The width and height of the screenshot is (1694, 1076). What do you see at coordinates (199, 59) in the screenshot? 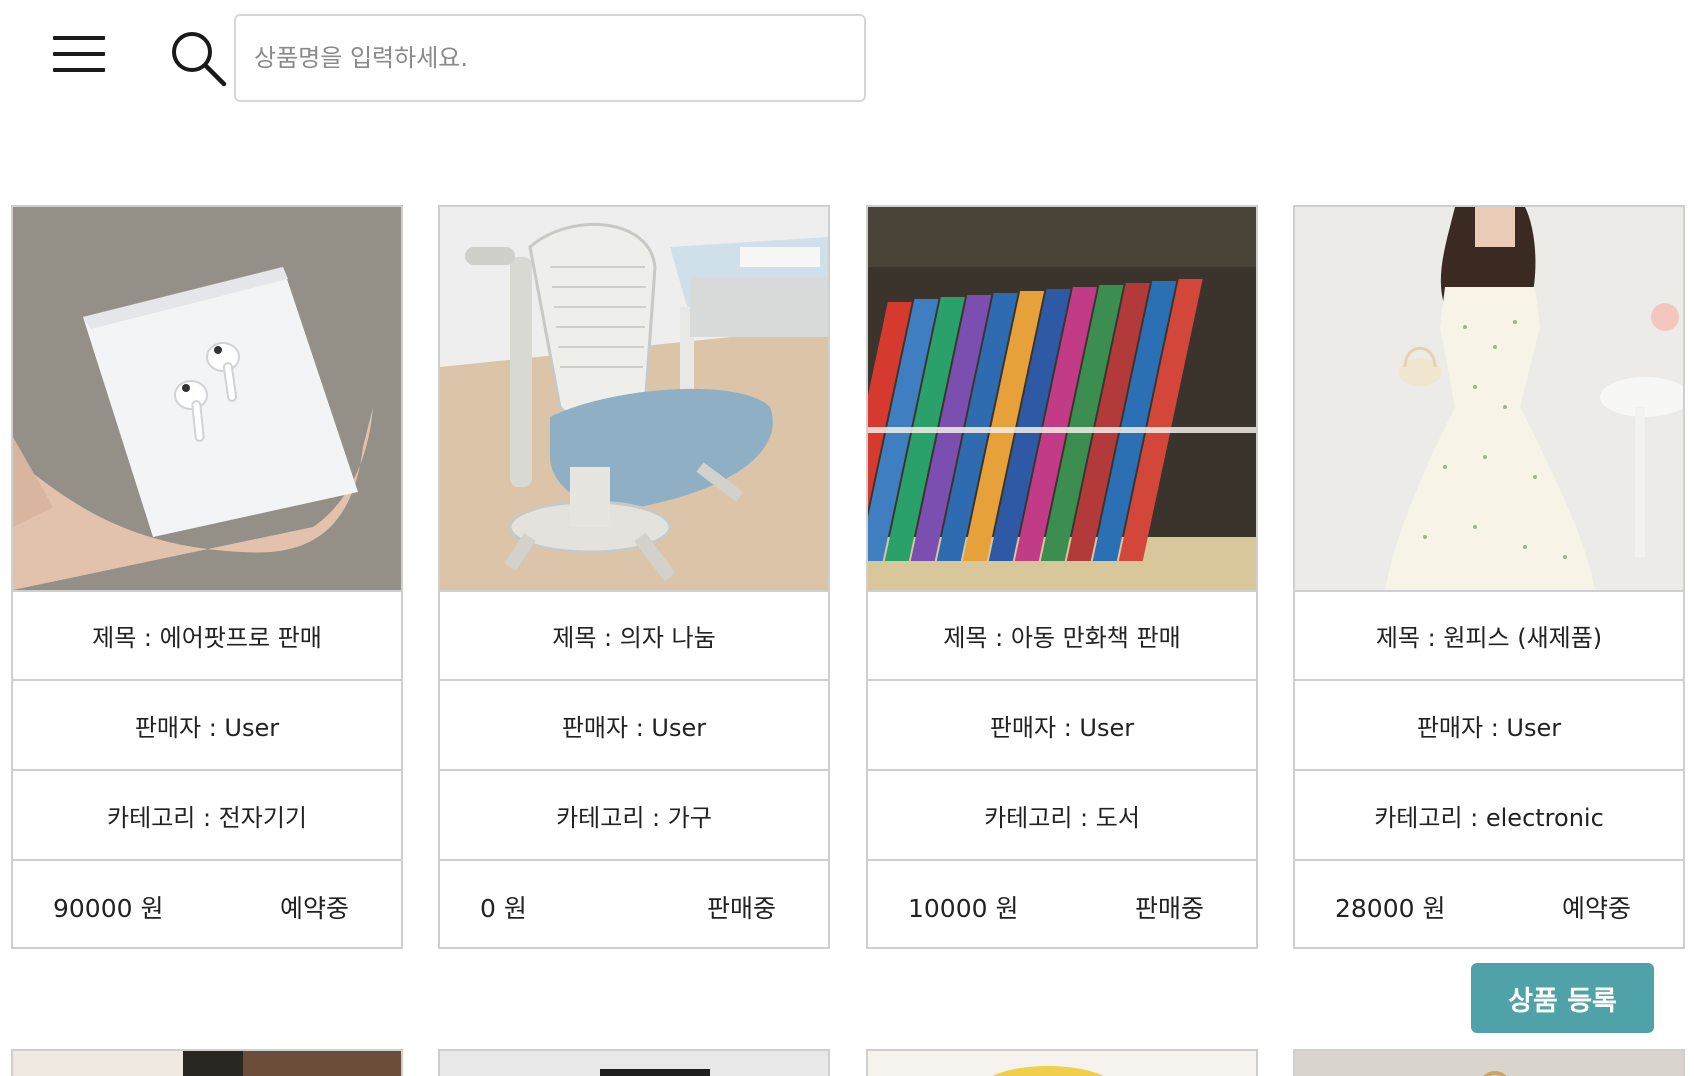
I see `search-icon` at bounding box center [199, 59].